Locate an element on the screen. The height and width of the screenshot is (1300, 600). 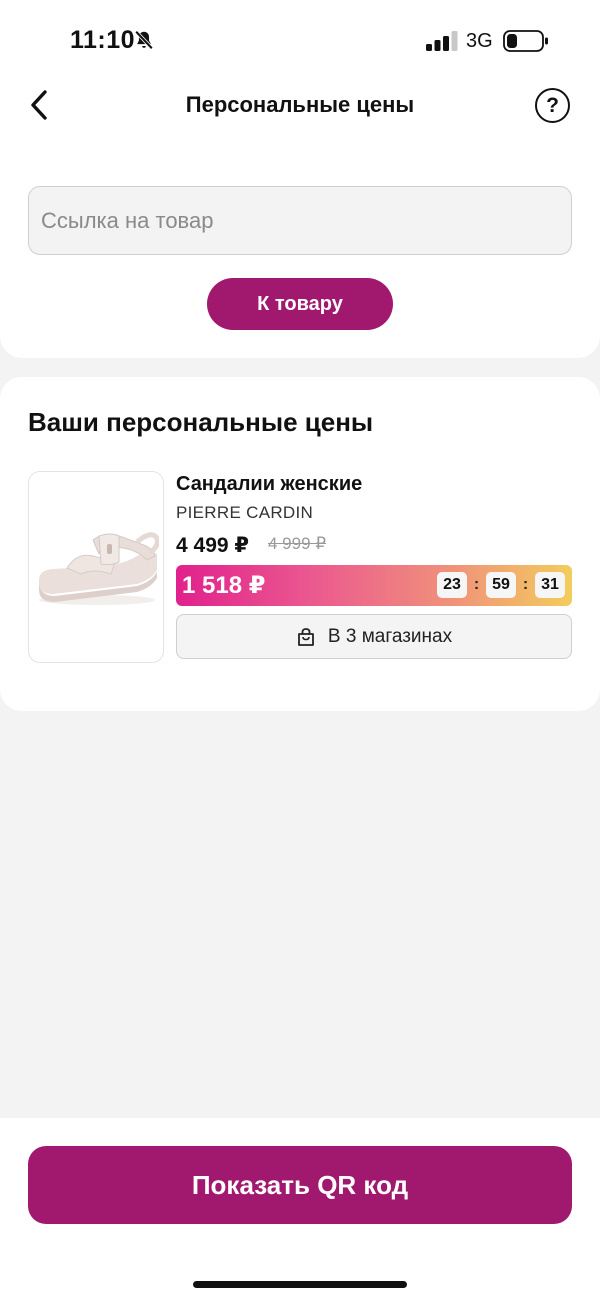
status-bar: 11:10 3G is located at coordinates (300, 40).